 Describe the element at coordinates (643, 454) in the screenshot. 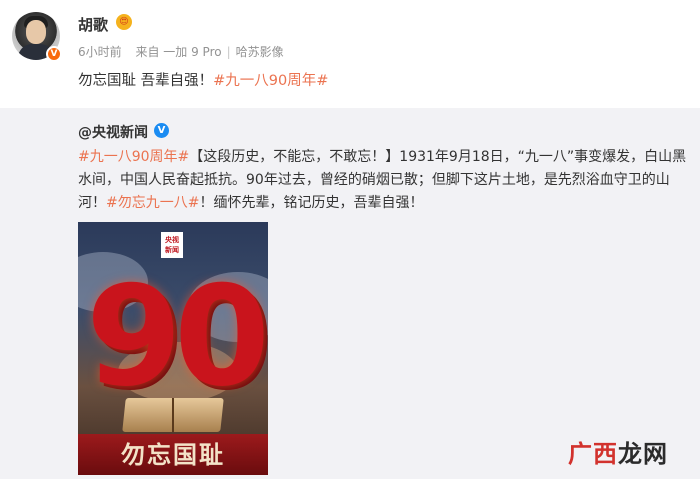

I see `watermark-part2: 龙网` at that location.